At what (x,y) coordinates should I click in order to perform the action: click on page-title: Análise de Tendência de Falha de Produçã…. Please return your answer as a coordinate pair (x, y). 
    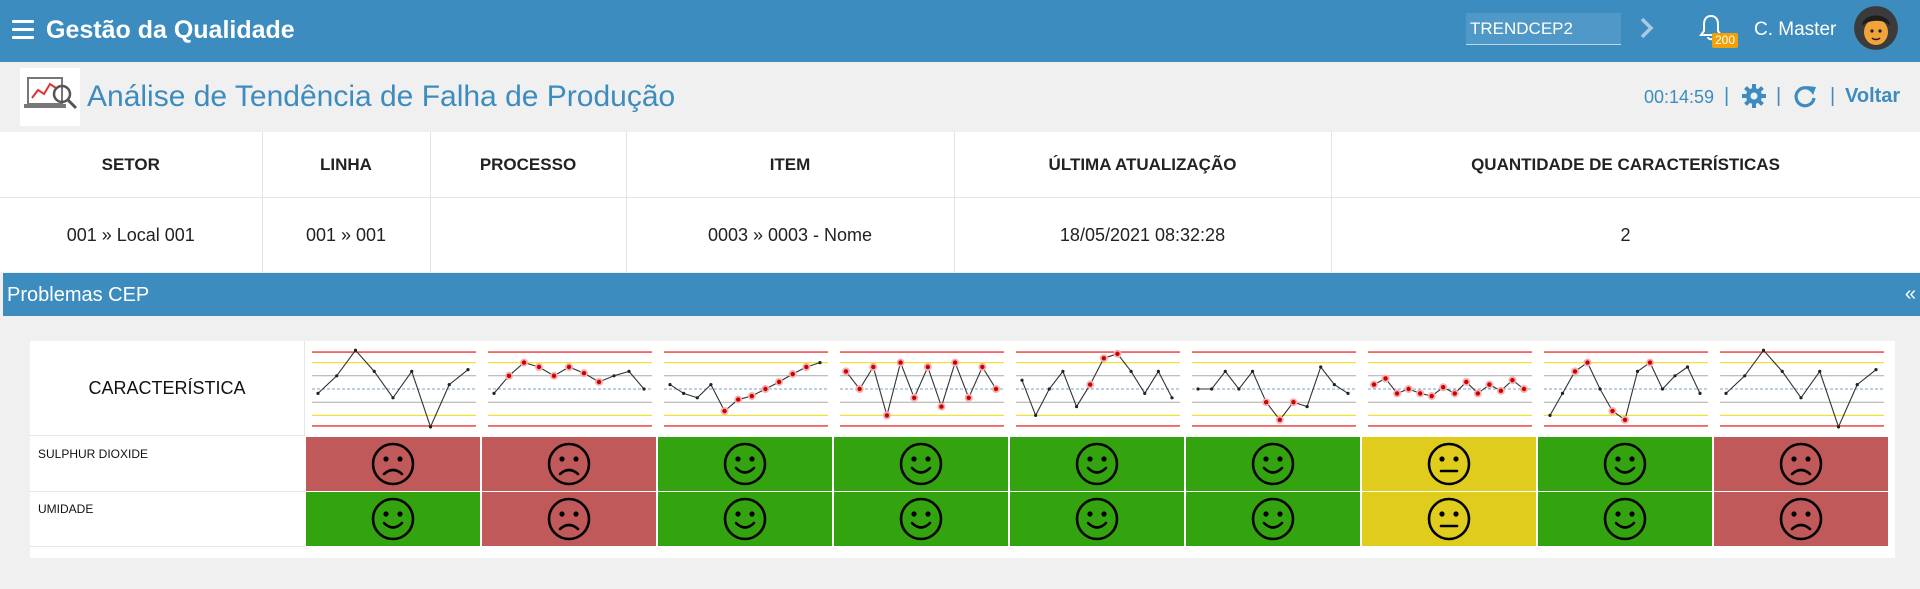
    Looking at the image, I should click on (381, 96).